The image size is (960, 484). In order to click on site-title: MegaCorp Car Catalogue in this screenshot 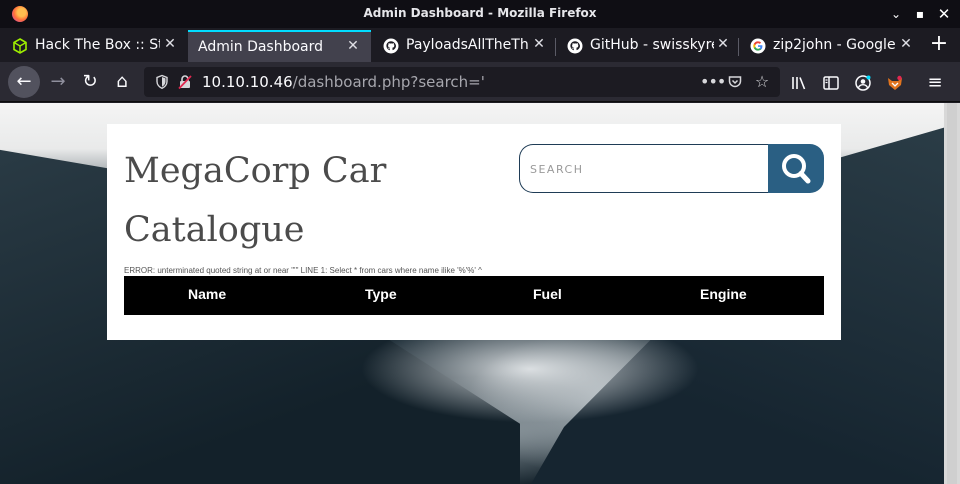, I will do `click(289, 201)`.